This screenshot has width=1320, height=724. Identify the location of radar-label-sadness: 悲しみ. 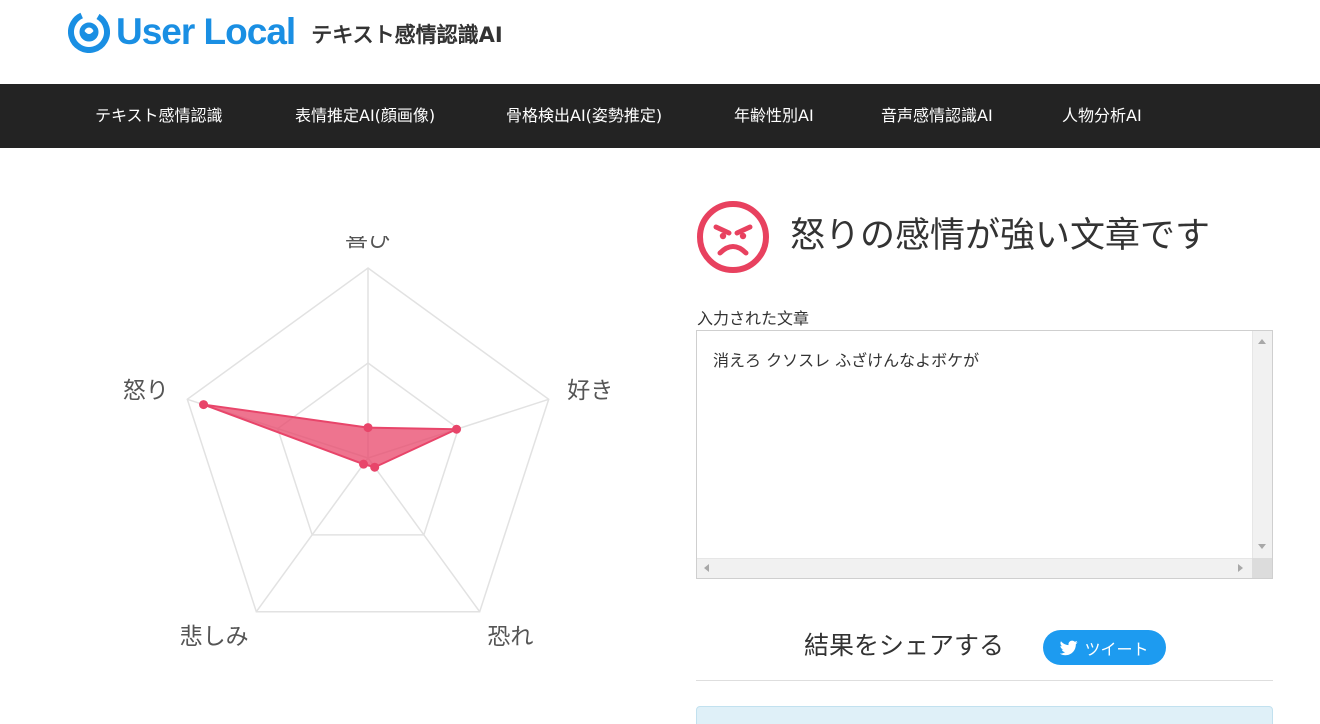
(214, 637).